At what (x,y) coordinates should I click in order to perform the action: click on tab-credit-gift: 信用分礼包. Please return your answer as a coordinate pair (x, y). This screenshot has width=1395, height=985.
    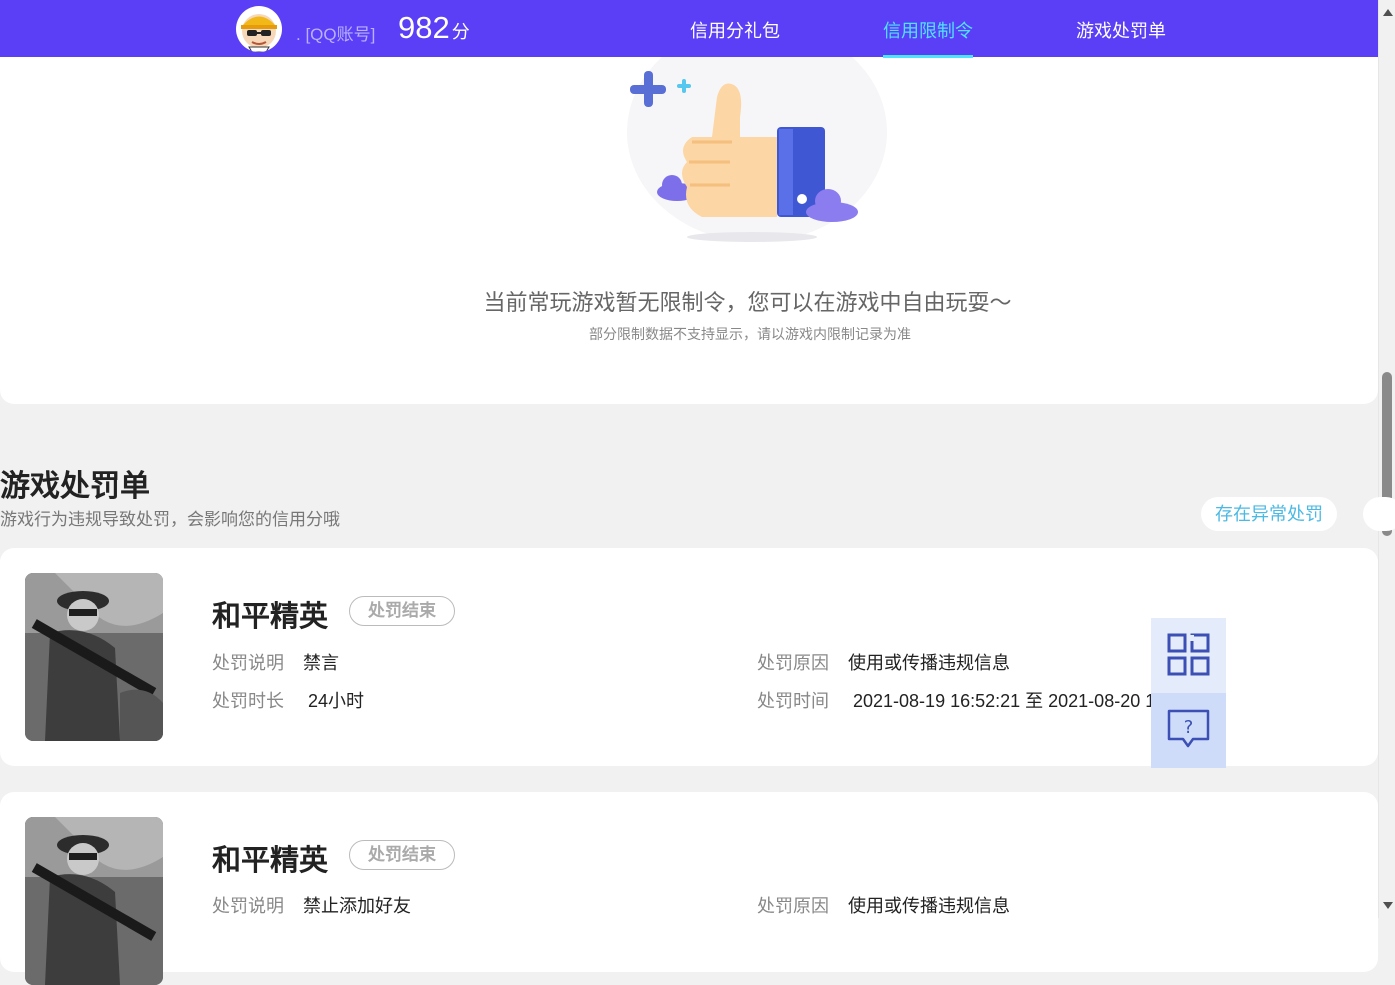
    Looking at the image, I should click on (735, 30).